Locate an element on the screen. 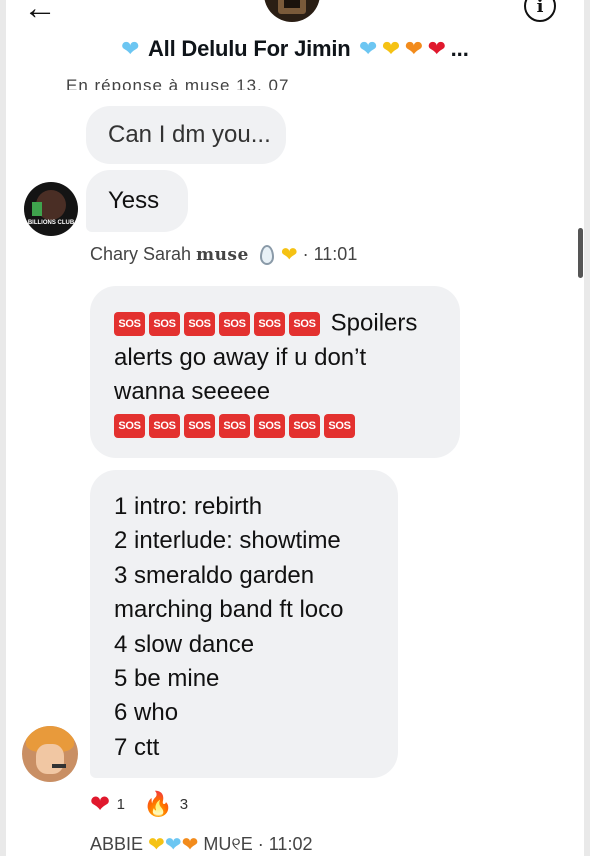 Image resolution: width=590 pixels, height=856 pixels. track-line: 6 who is located at coordinates (146, 713).